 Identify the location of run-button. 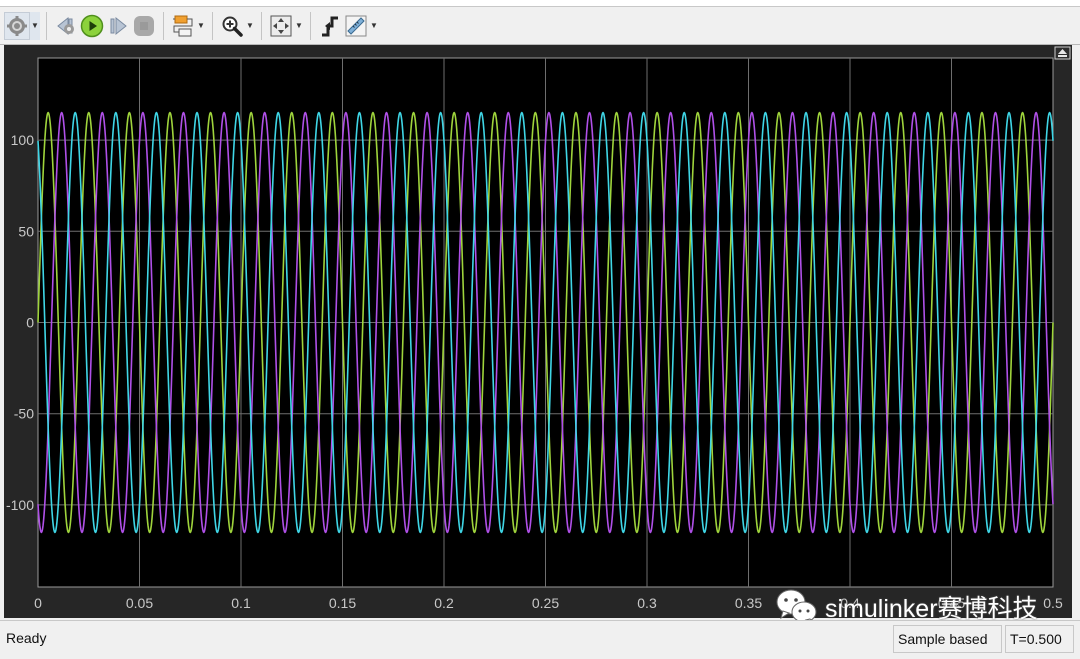
(92, 26).